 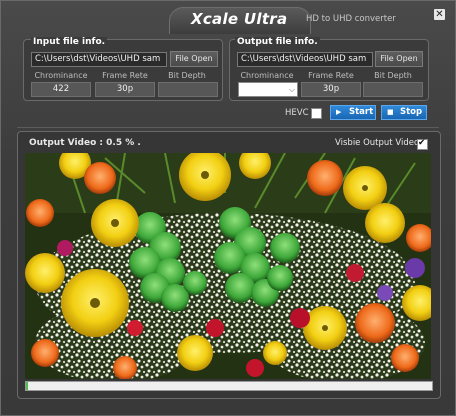 What do you see at coordinates (268, 89) in the screenshot?
I see `output-chrominance-select: ⌵` at bounding box center [268, 89].